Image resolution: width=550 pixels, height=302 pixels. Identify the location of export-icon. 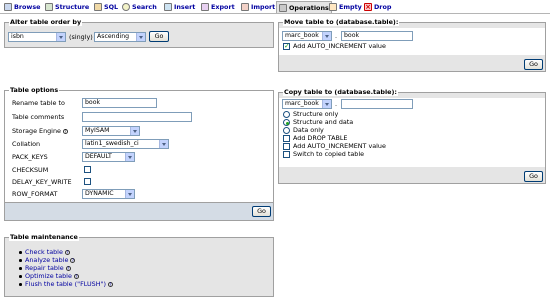
(205, 7).